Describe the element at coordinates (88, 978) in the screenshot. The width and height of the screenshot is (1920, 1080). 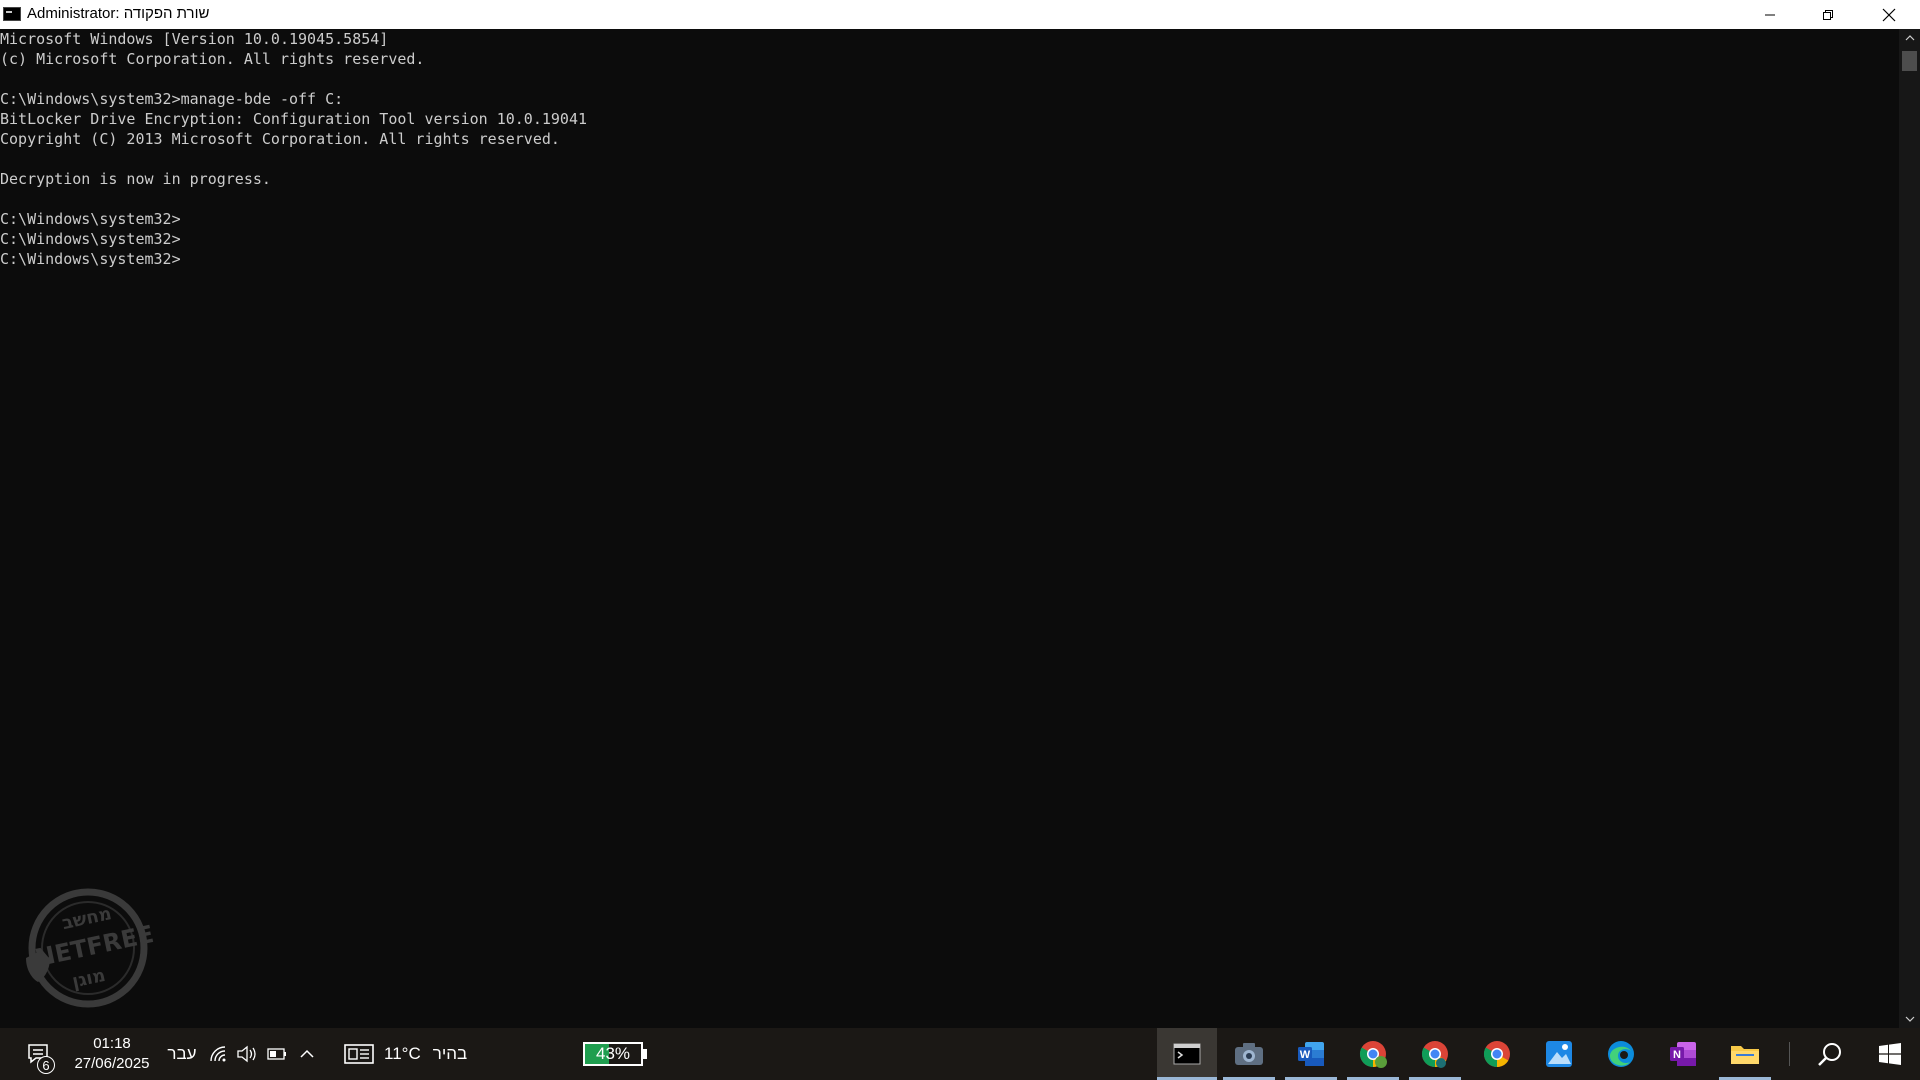
I see `watermark-bottom-text: מוגן` at that location.